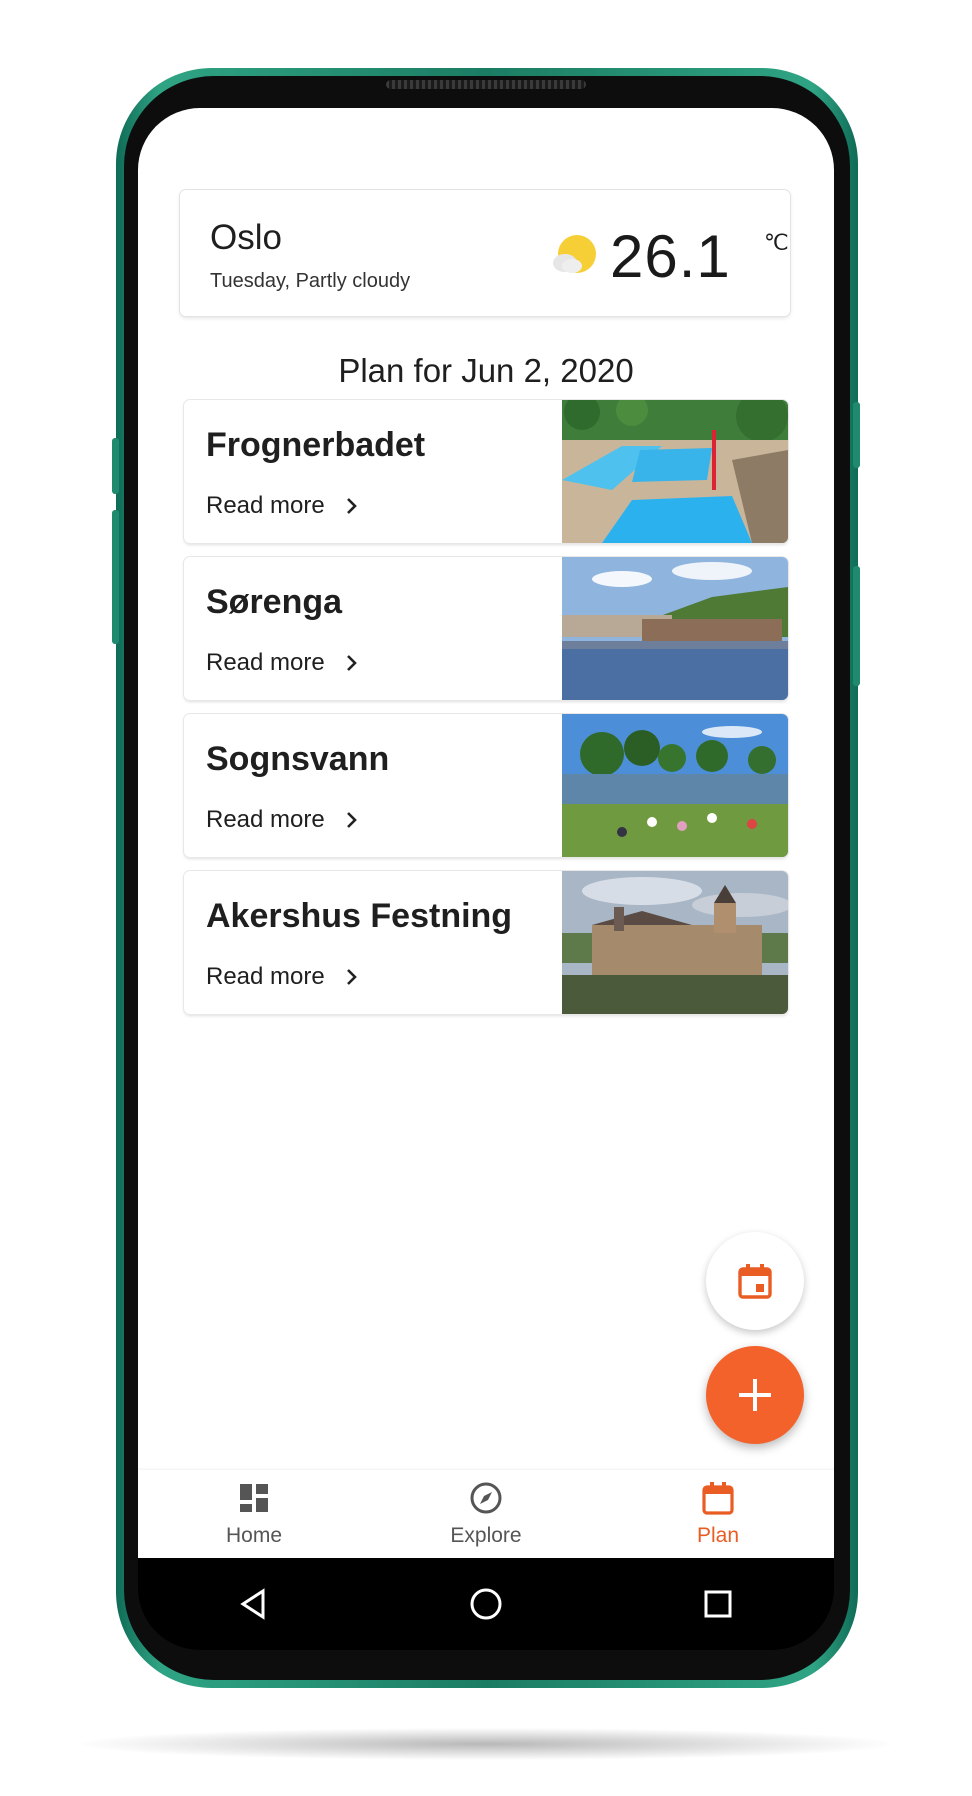 The width and height of the screenshot is (972, 1796). Describe the element at coordinates (254, 1535) in the screenshot. I see `nav-label-home: Home` at that location.